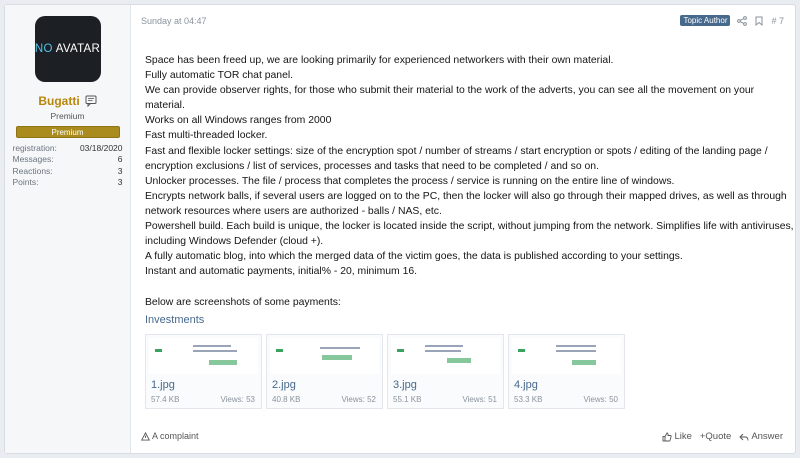  What do you see at coordinates (479, 399) in the screenshot?
I see `attachment-views: Views: 51` at bounding box center [479, 399].